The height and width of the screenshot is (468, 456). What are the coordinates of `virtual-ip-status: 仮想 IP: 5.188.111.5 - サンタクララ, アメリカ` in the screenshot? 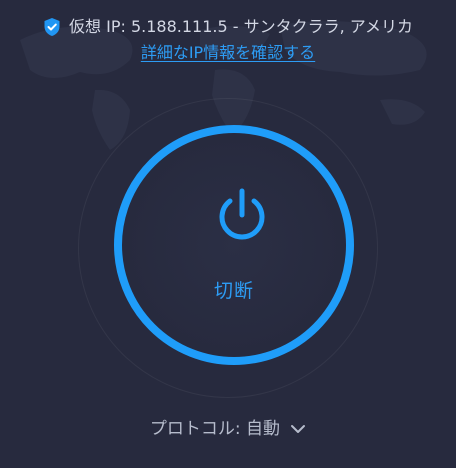 It's located at (228, 27).